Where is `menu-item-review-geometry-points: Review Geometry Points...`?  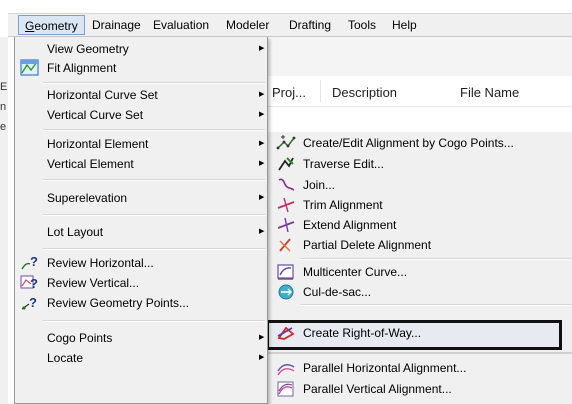 menu-item-review-geometry-points: Review Geometry Points... is located at coordinates (118, 303).